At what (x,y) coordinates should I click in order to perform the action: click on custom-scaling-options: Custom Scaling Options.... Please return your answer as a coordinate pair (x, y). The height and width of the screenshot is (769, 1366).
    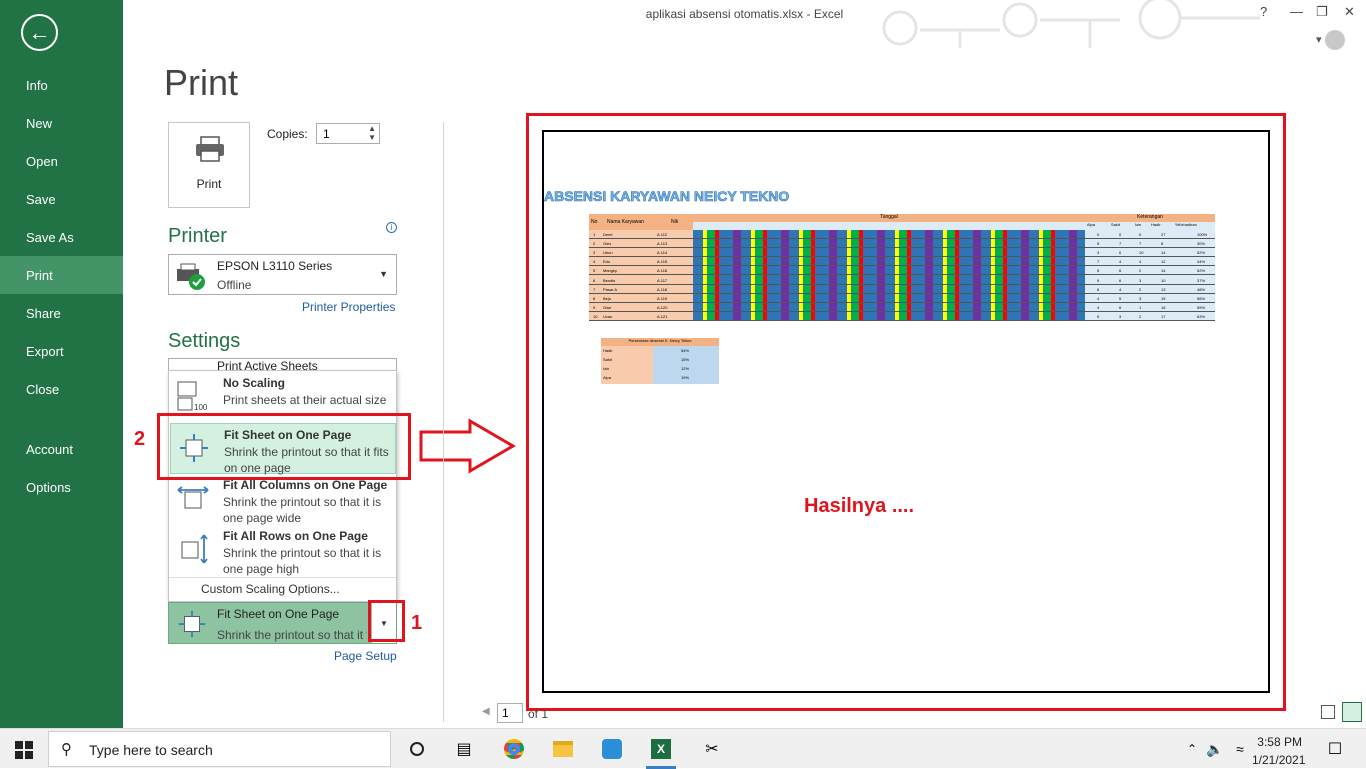
    Looking at the image, I should click on (270, 589).